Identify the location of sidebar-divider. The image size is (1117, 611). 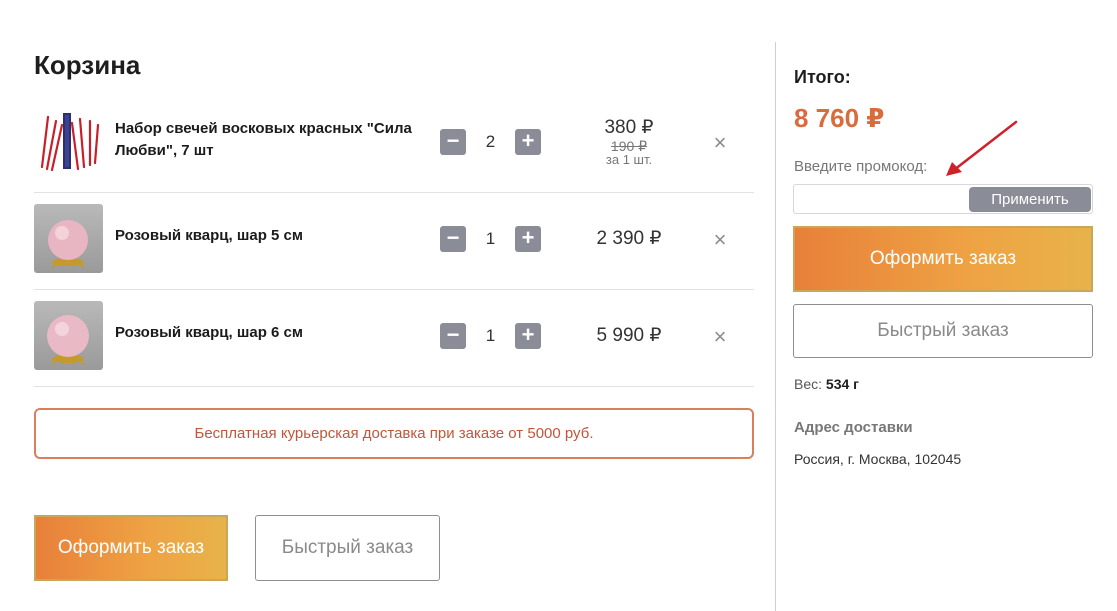
(775, 326).